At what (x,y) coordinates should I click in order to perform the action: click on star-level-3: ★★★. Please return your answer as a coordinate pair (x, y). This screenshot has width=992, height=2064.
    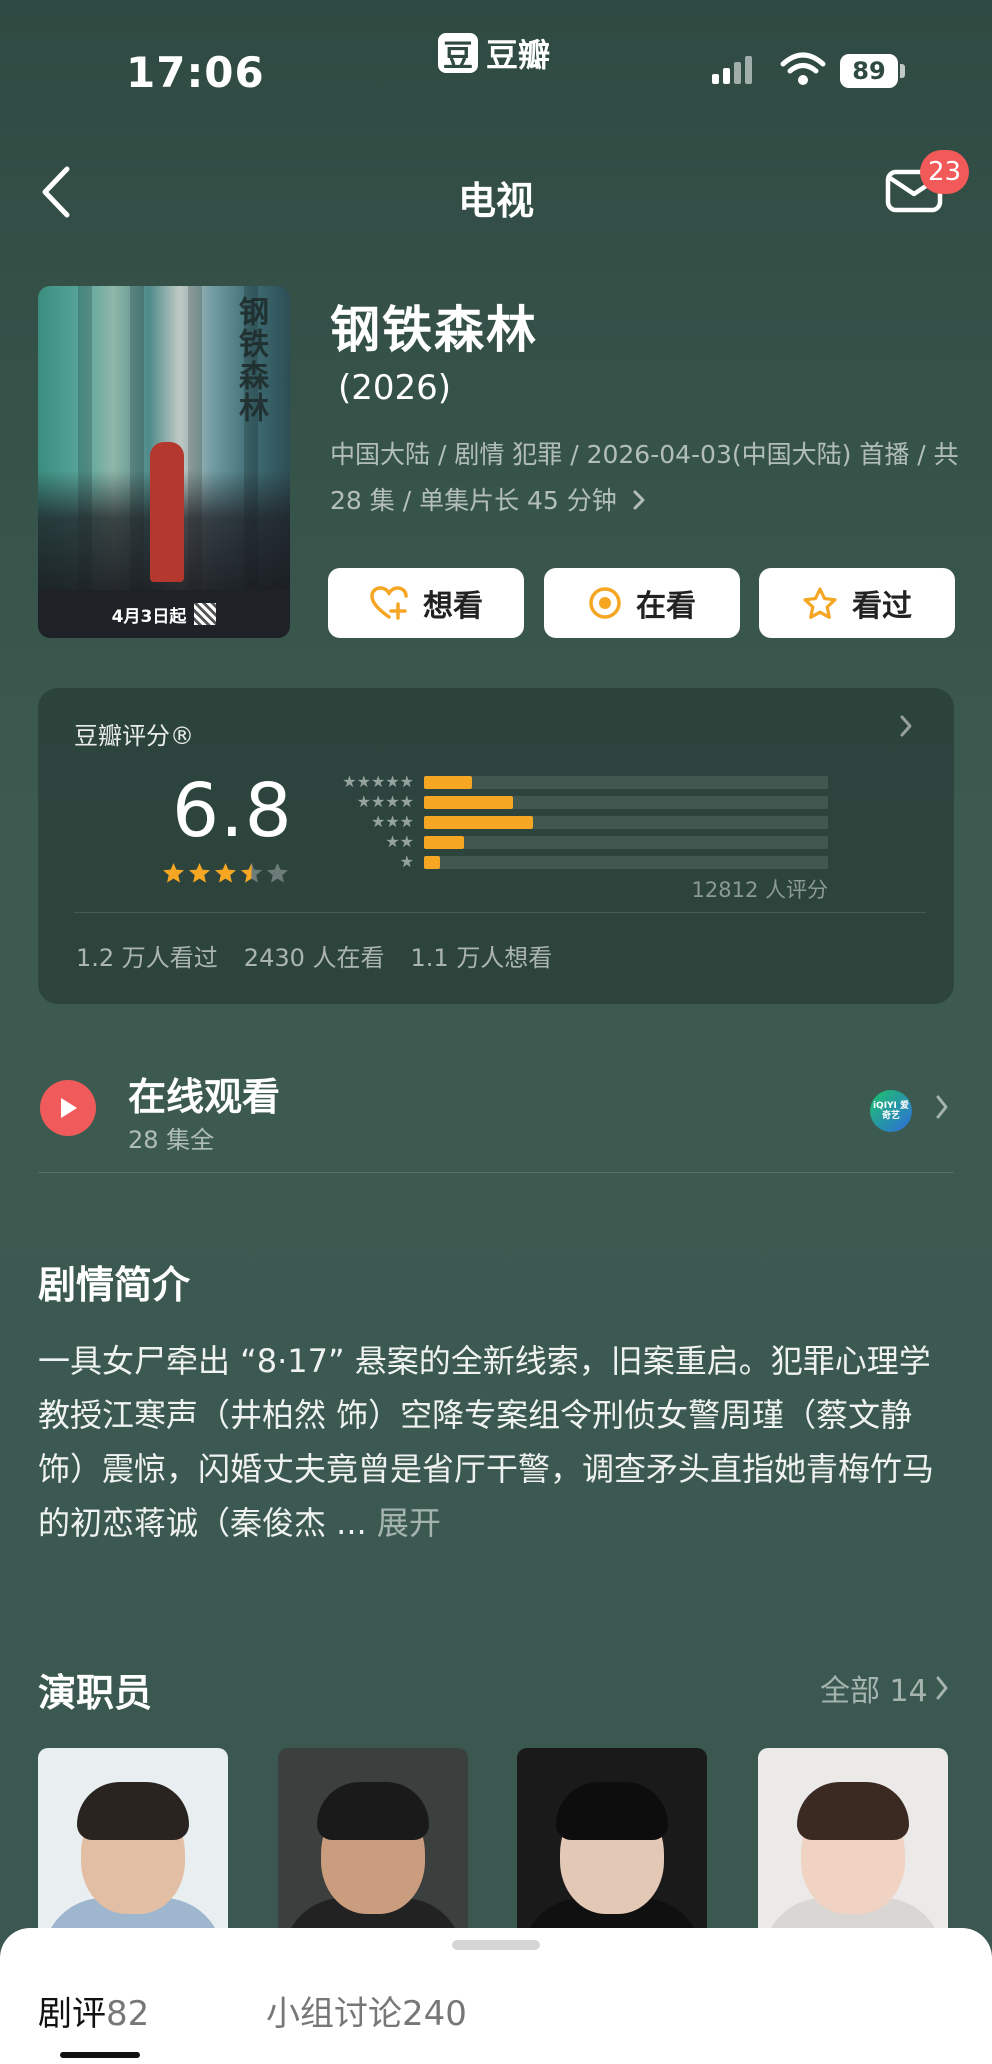
    Looking at the image, I should click on (392, 821).